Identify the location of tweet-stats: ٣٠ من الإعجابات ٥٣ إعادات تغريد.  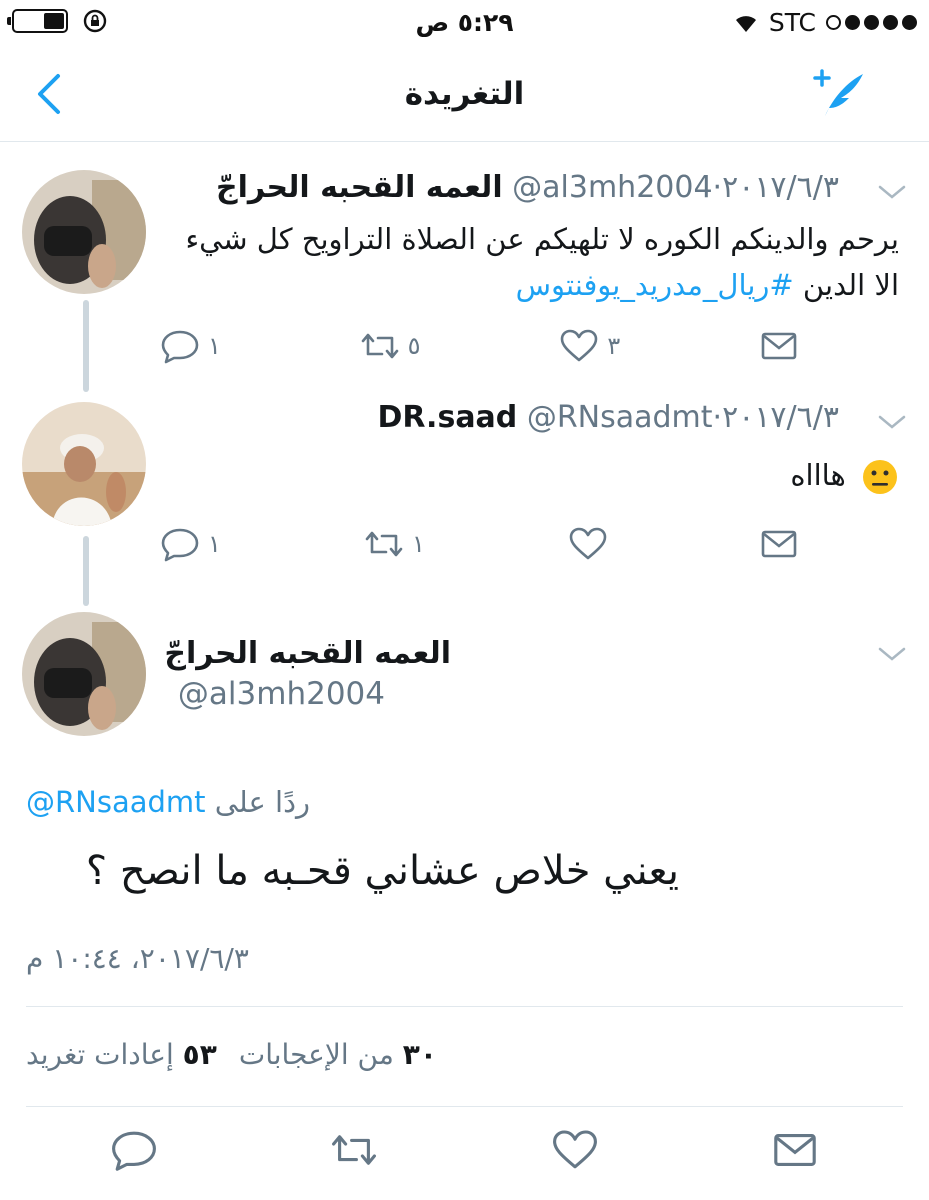
(231, 1054).